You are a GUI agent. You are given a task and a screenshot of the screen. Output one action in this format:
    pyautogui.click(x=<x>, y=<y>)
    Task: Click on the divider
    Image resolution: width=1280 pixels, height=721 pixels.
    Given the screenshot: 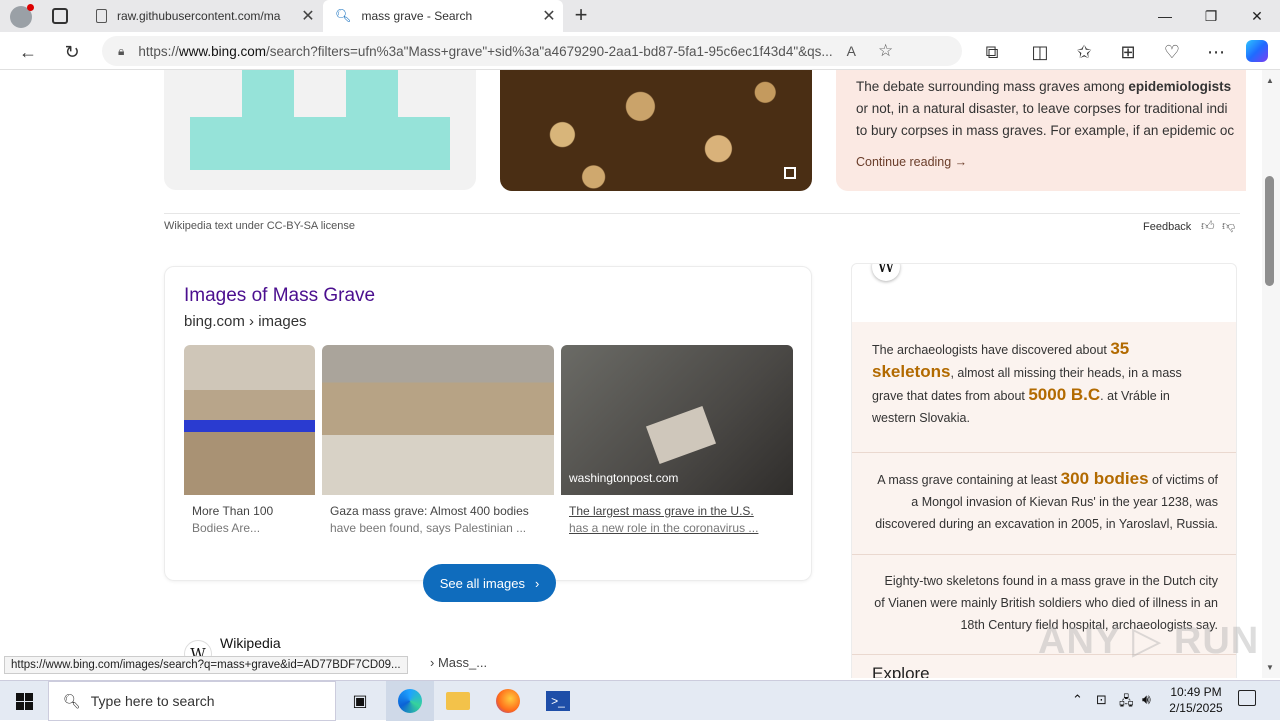 What is the action you would take?
    pyautogui.click(x=702, y=213)
    